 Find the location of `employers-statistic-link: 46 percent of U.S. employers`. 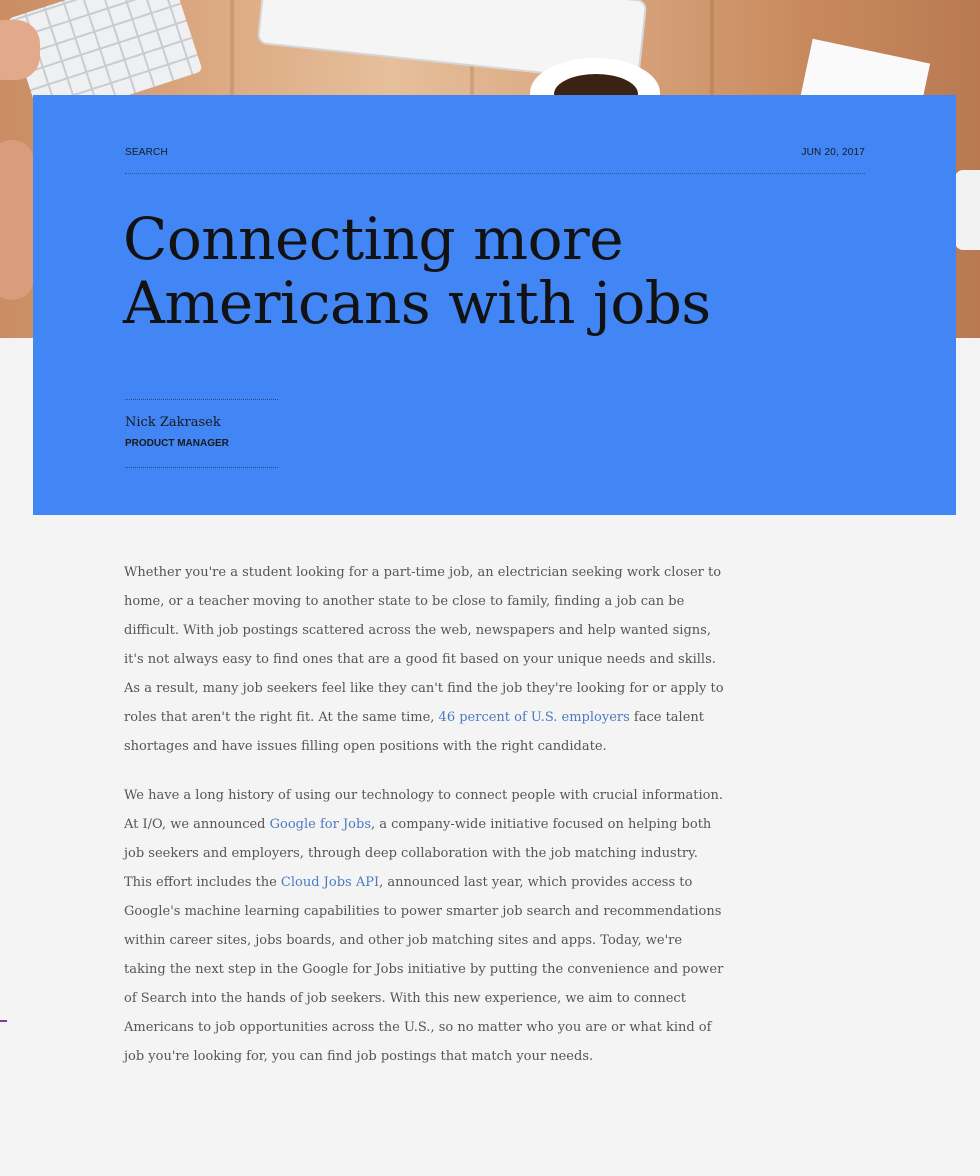

employers-statistic-link: 46 percent of U.S. employers is located at coordinates (534, 717).